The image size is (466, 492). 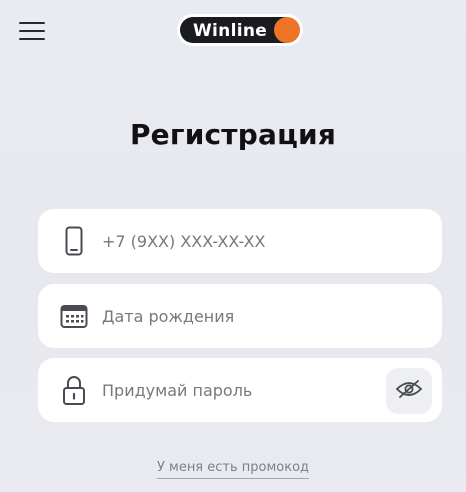 I want to click on smartphone-icon, so click(x=74, y=241).